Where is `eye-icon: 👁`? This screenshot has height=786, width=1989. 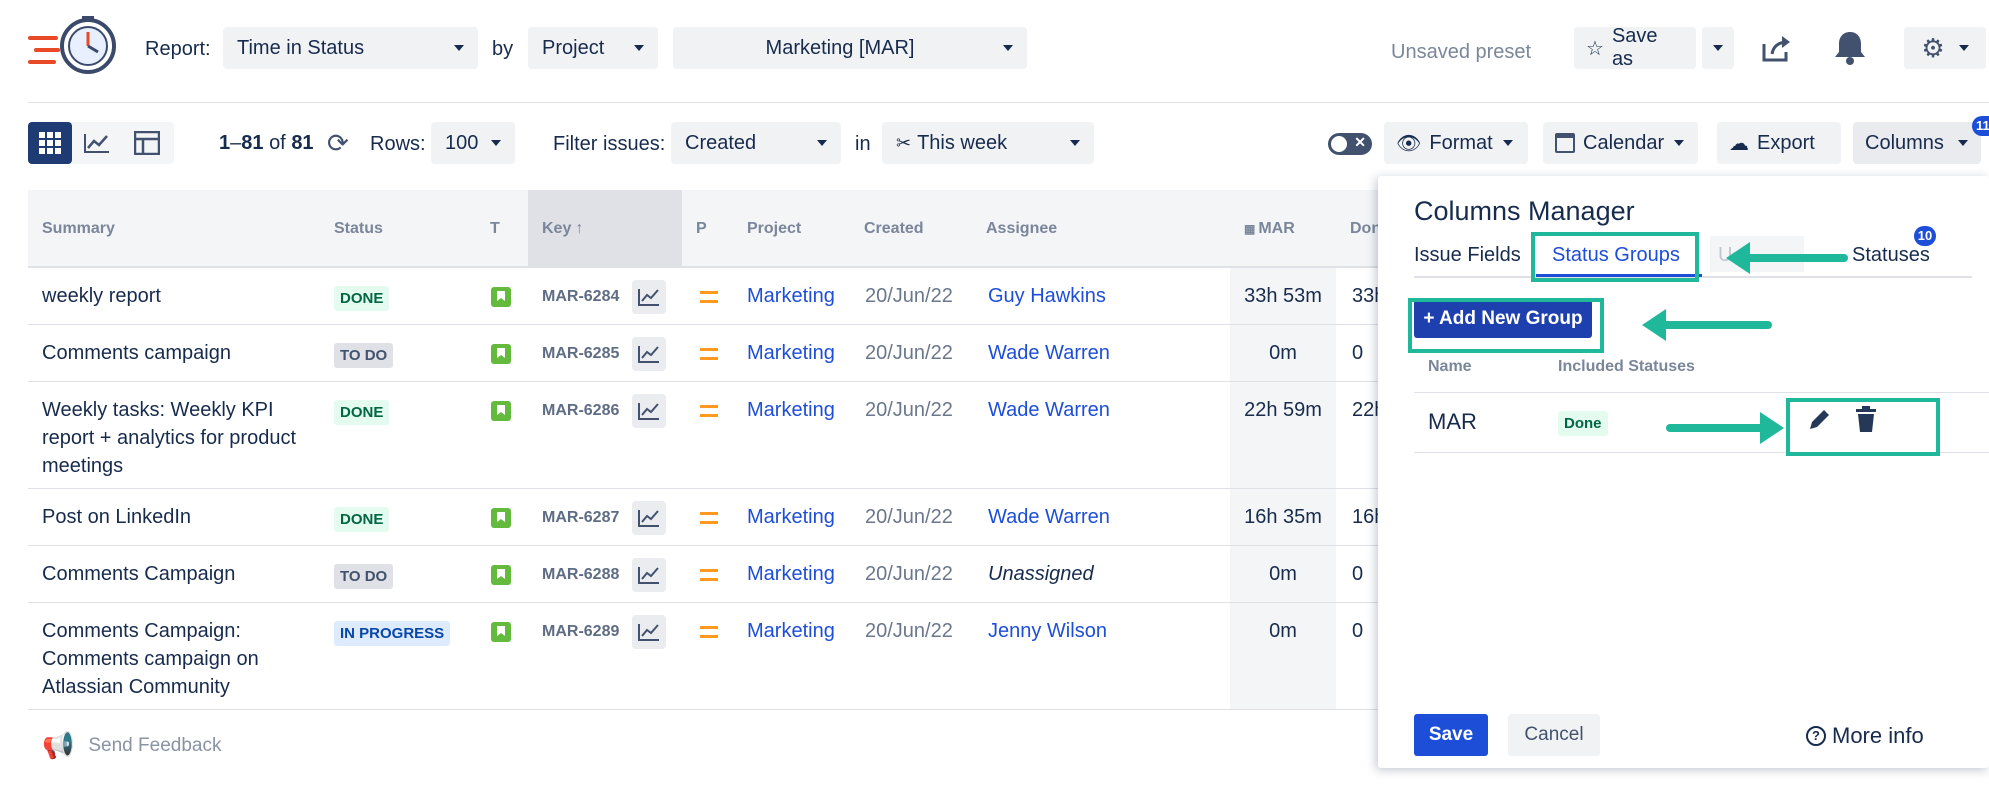 eye-icon: 👁 is located at coordinates (1409, 143).